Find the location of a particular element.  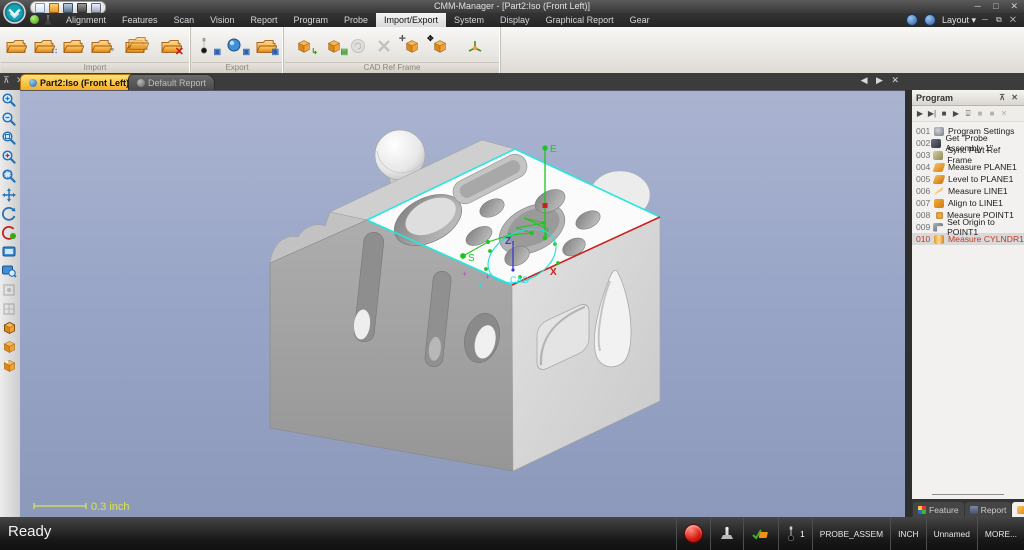

cylinder-icon is located at coordinates (939, 239).